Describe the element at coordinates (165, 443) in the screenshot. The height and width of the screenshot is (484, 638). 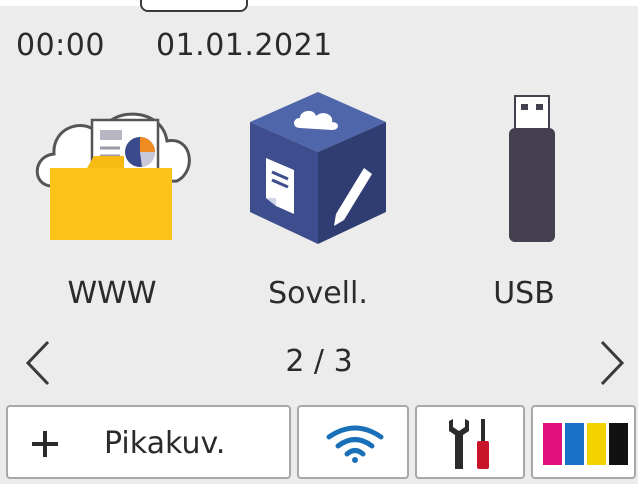
I see `shortcuts-label: Pikakuv.` at that location.